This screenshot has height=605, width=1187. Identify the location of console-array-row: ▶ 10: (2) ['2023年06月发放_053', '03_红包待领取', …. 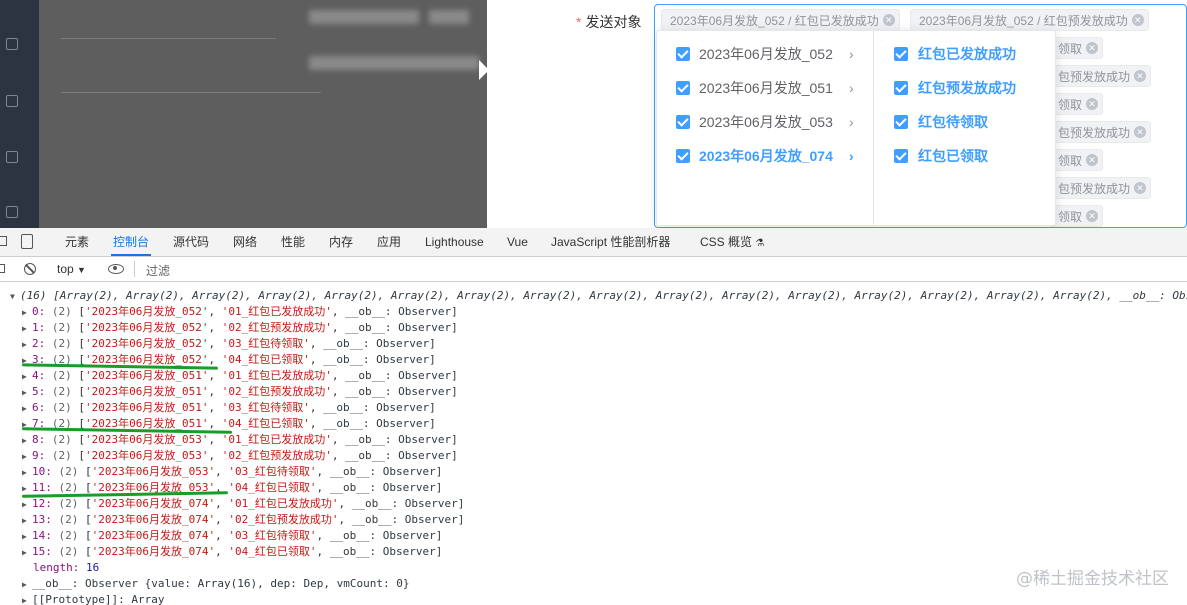
(232, 472).